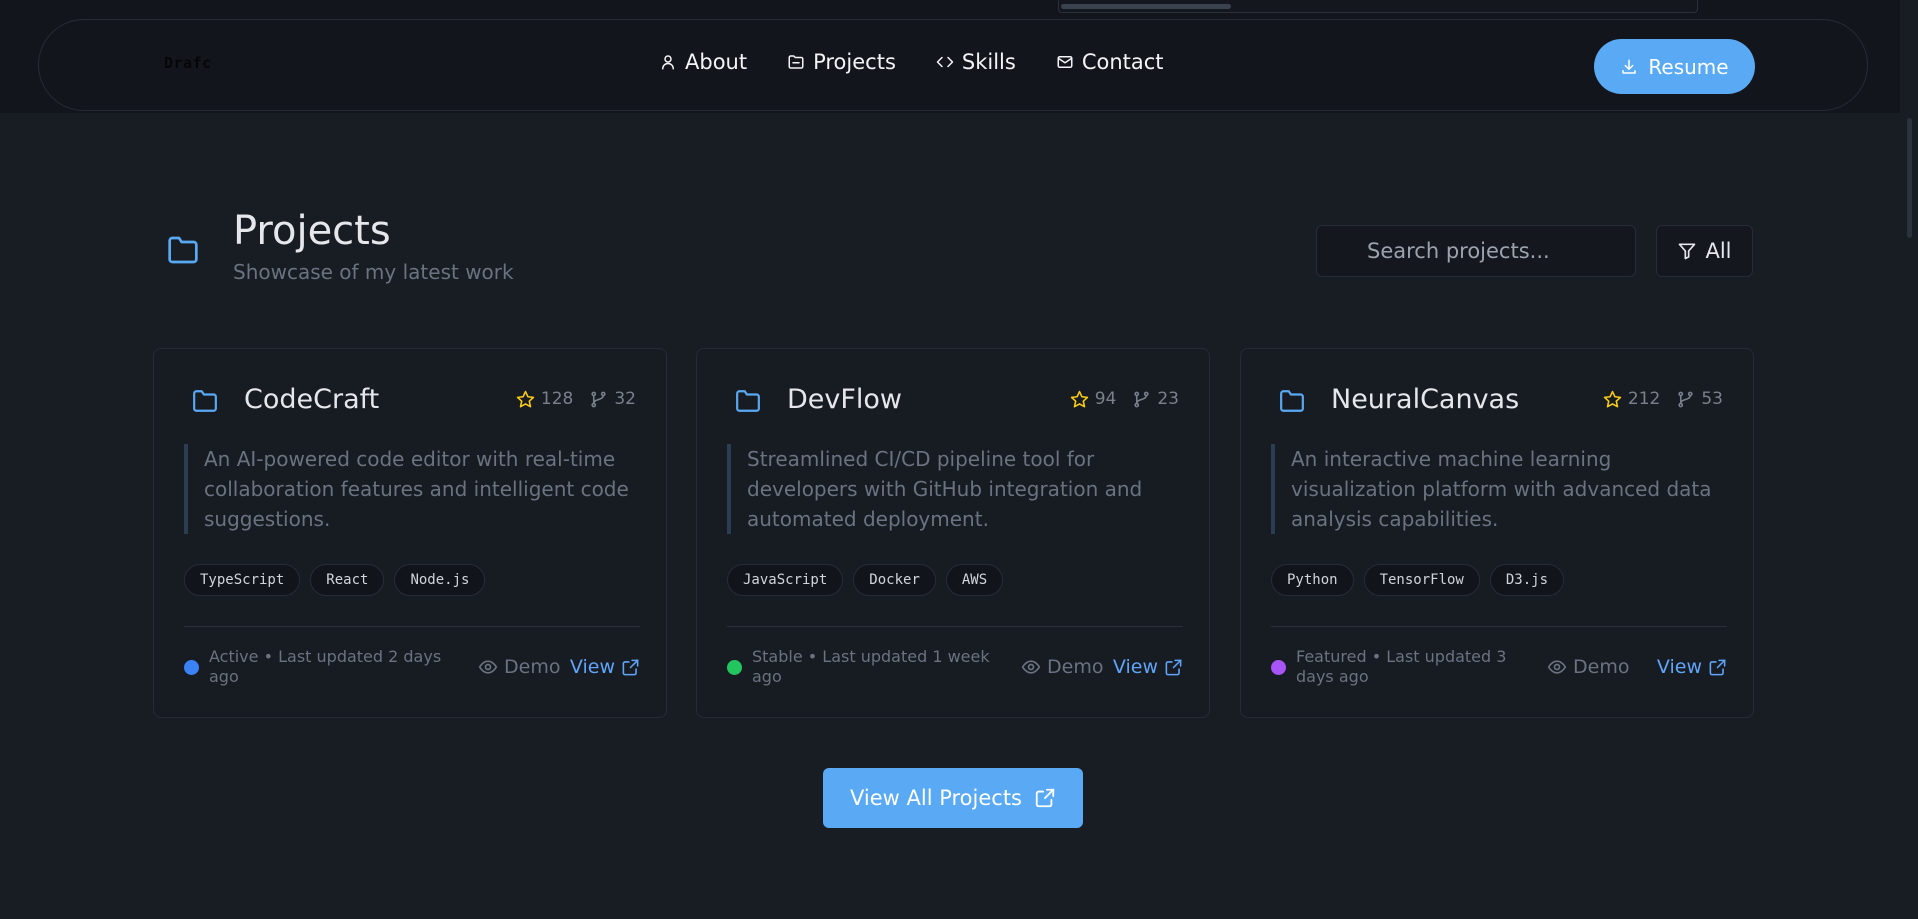  Describe the element at coordinates (668, 62) in the screenshot. I see `user-icon` at that location.